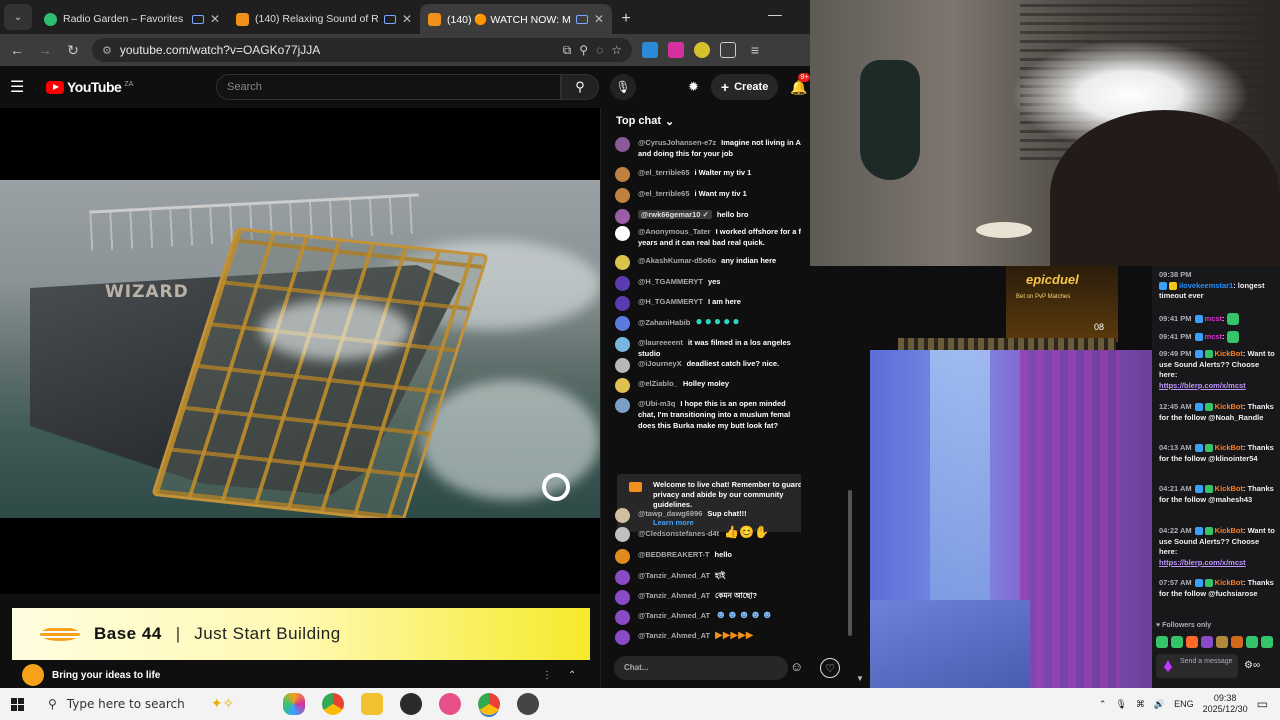 This screenshot has width=1280, height=720. I want to click on taskbar-search: ⚲ Type here to search ✦✧, so click(154, 704).